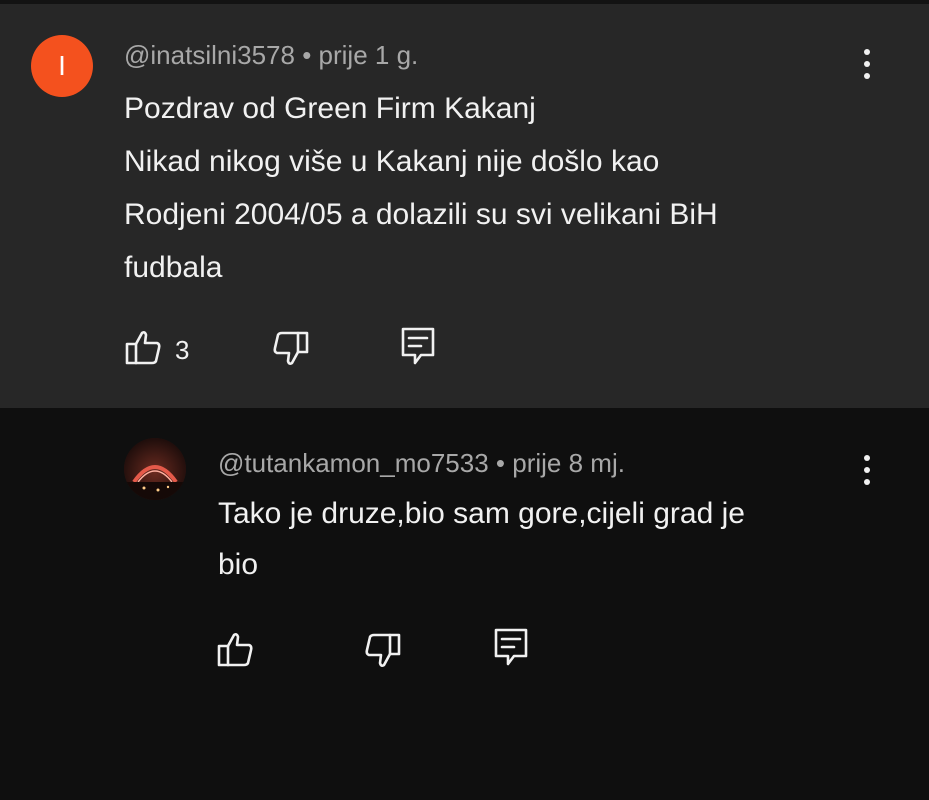 The width and height of the screenshot is (929, 800). I want to click on reply-author: @tutankamon_mo7533, so click(353, 463).